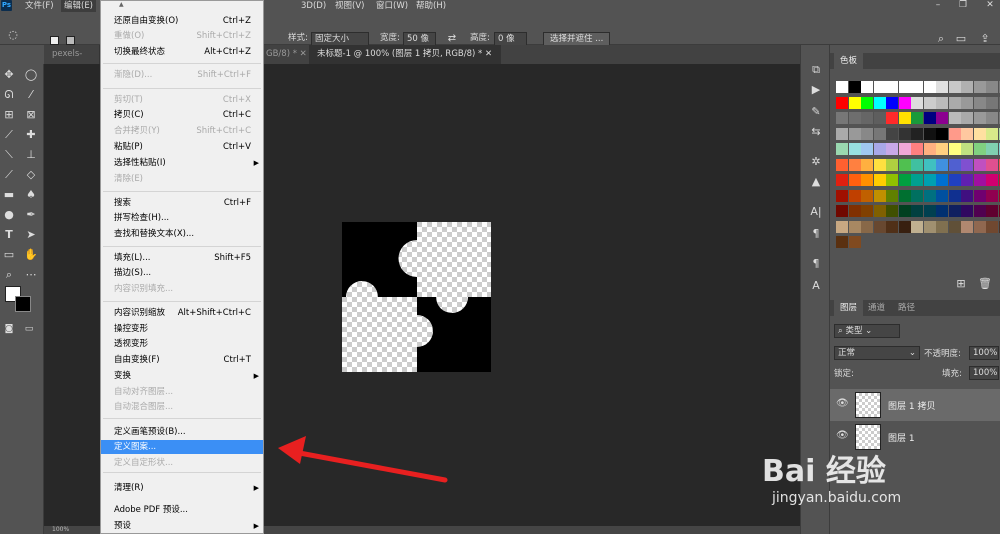  I want to click on character-style-icon: A, so click(816, 286).